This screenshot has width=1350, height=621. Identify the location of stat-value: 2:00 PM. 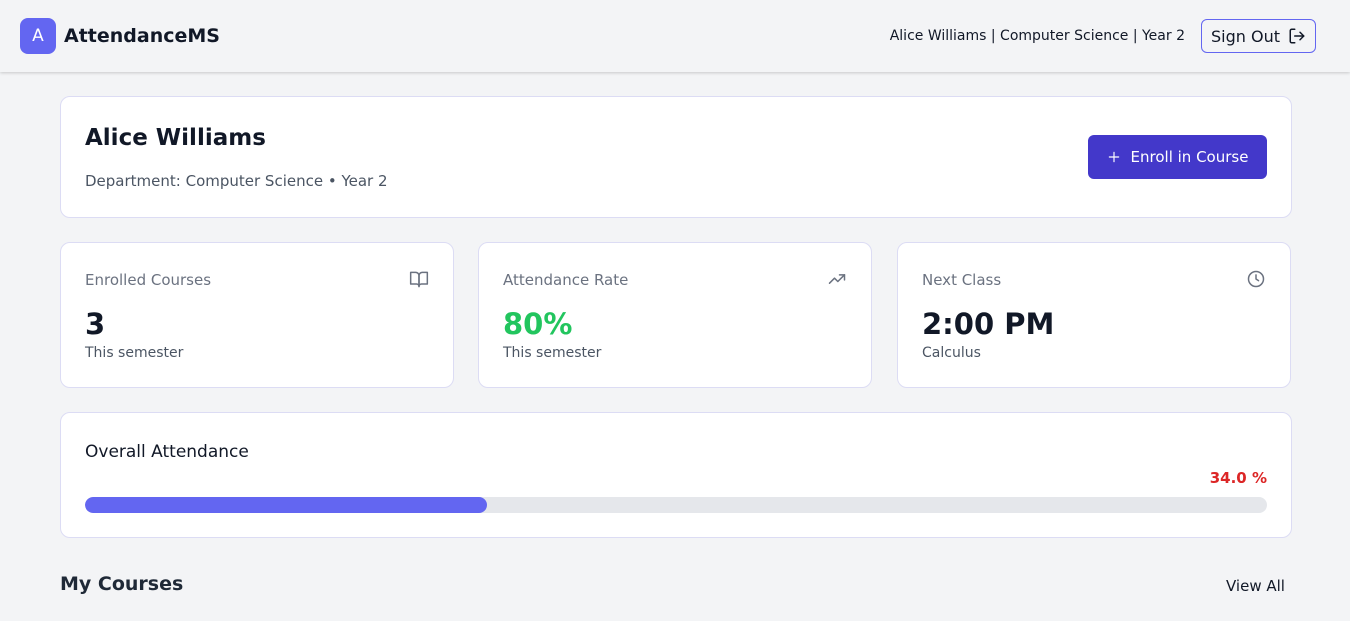
(988, 324).